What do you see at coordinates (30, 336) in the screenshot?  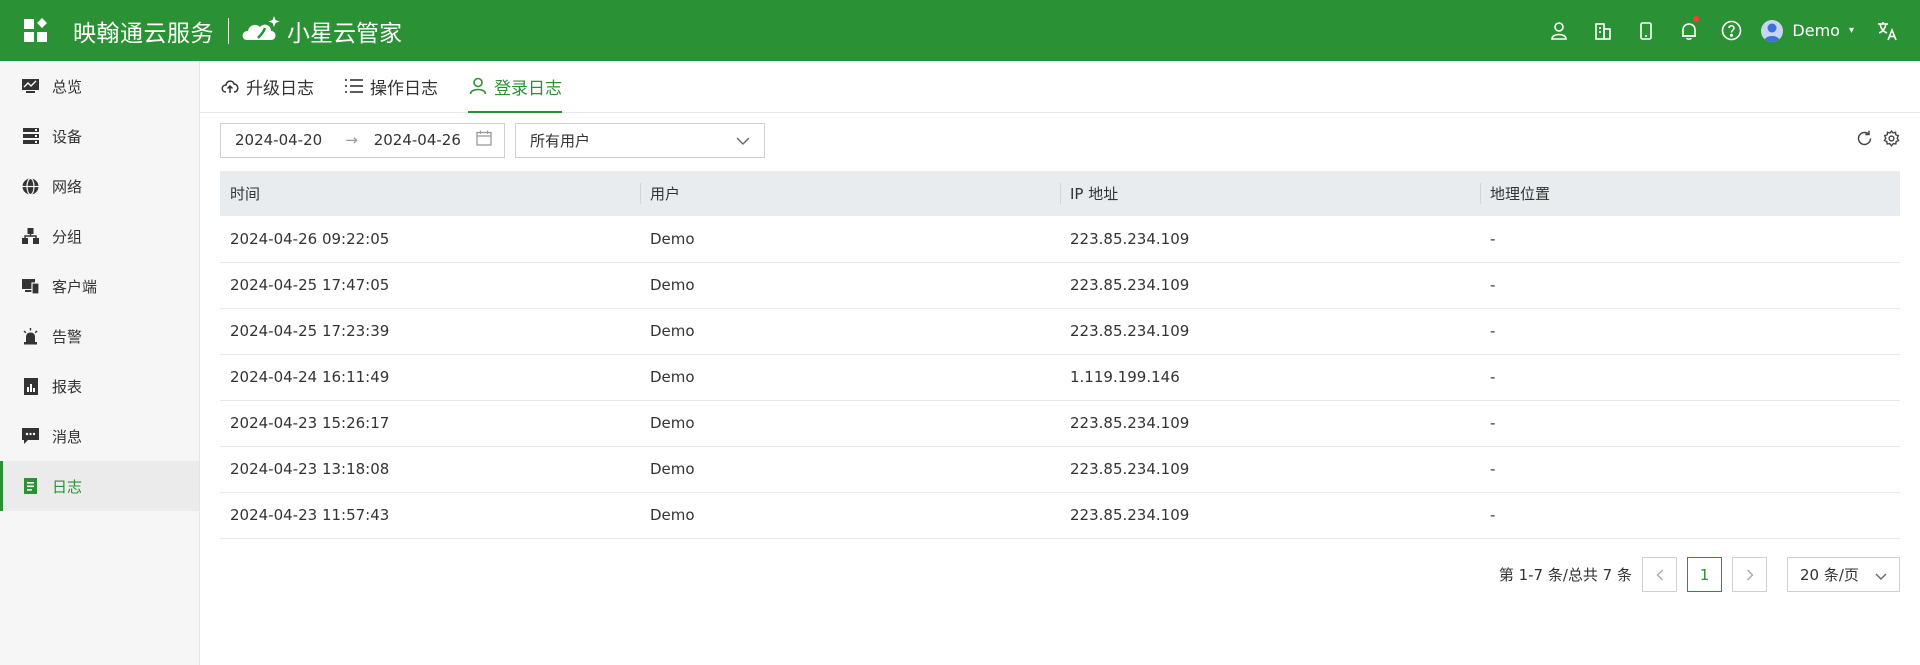 I see `alarm-icon` at bounding box center [30, 336].